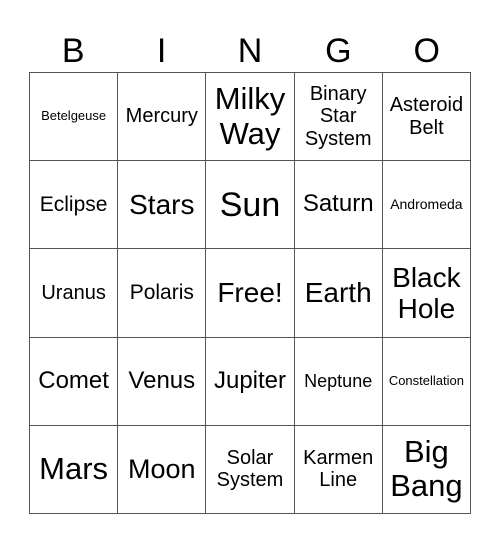 The image size is (500, 544). I want to click on bingo-cell: Comet, so click(74, 381).